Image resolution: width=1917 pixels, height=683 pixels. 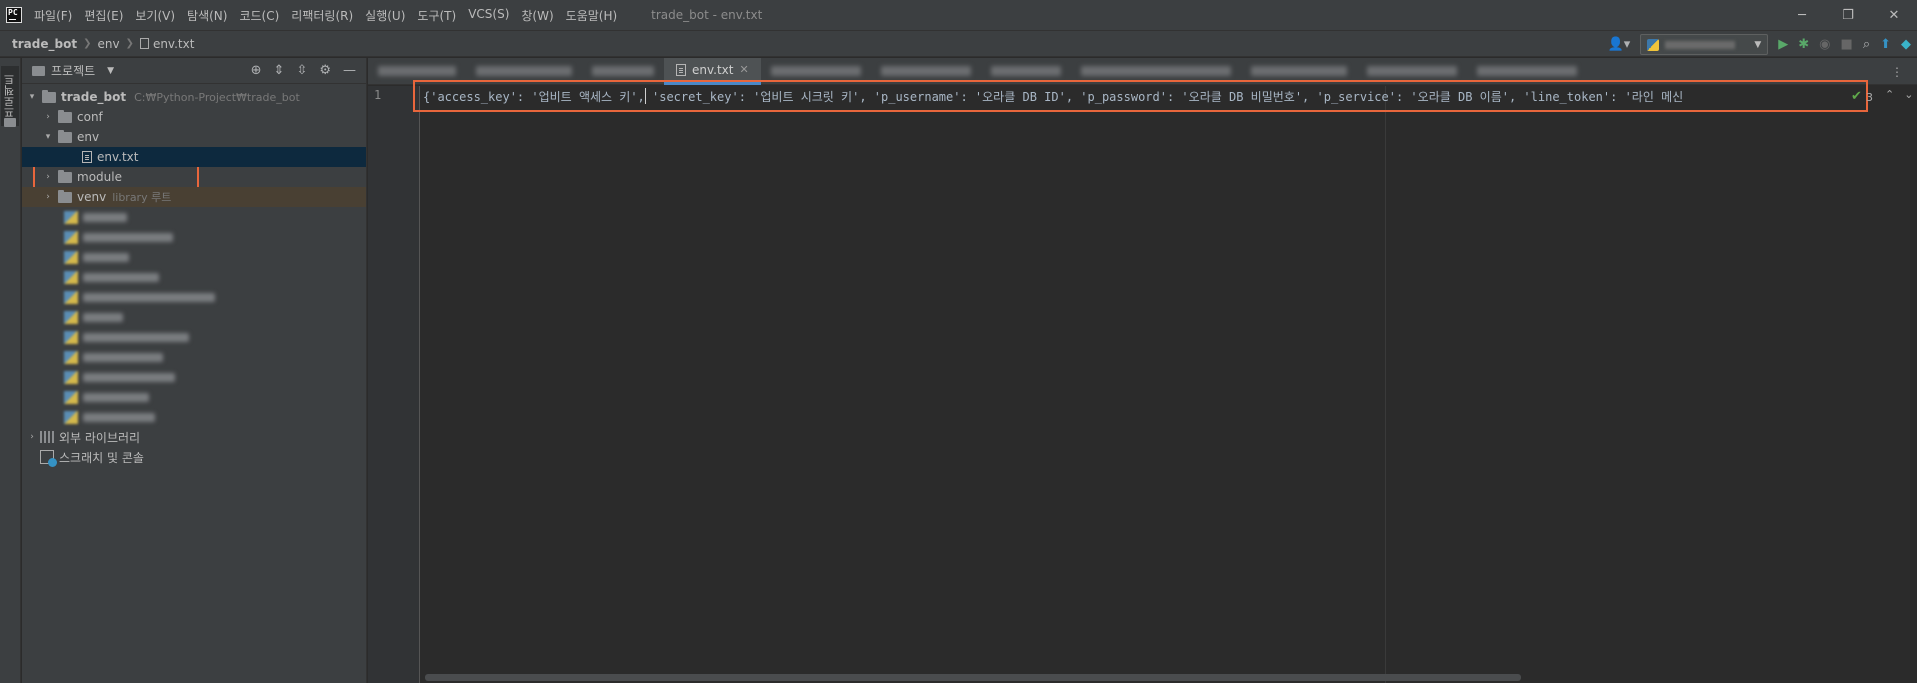 I want to click on menu-run: 실행(U), so click(x=385, y=15).